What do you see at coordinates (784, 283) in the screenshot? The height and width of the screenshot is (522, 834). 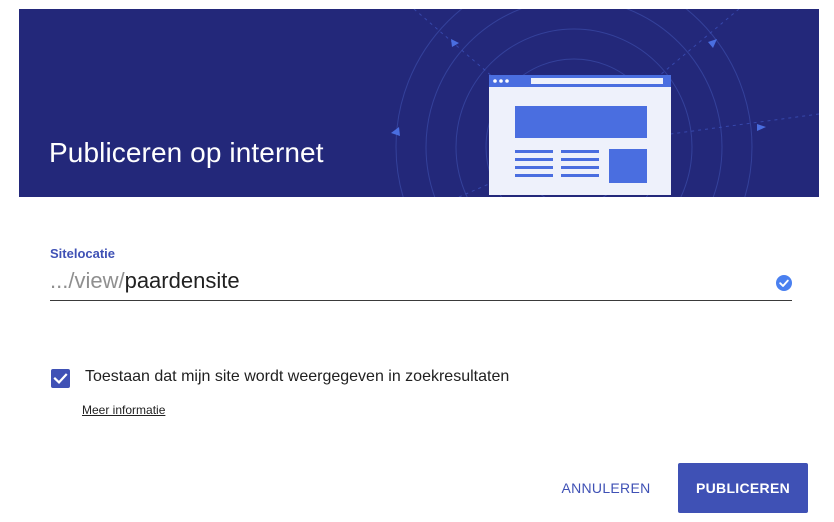 I see `check-circle-icon` at bounding box center [784, 283].